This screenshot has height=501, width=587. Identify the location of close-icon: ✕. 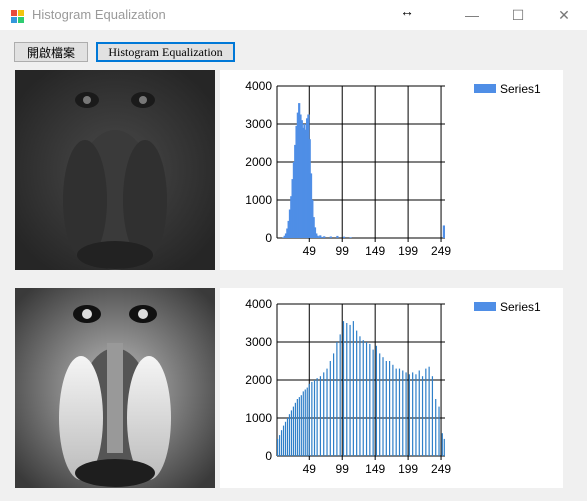
(564, 14).